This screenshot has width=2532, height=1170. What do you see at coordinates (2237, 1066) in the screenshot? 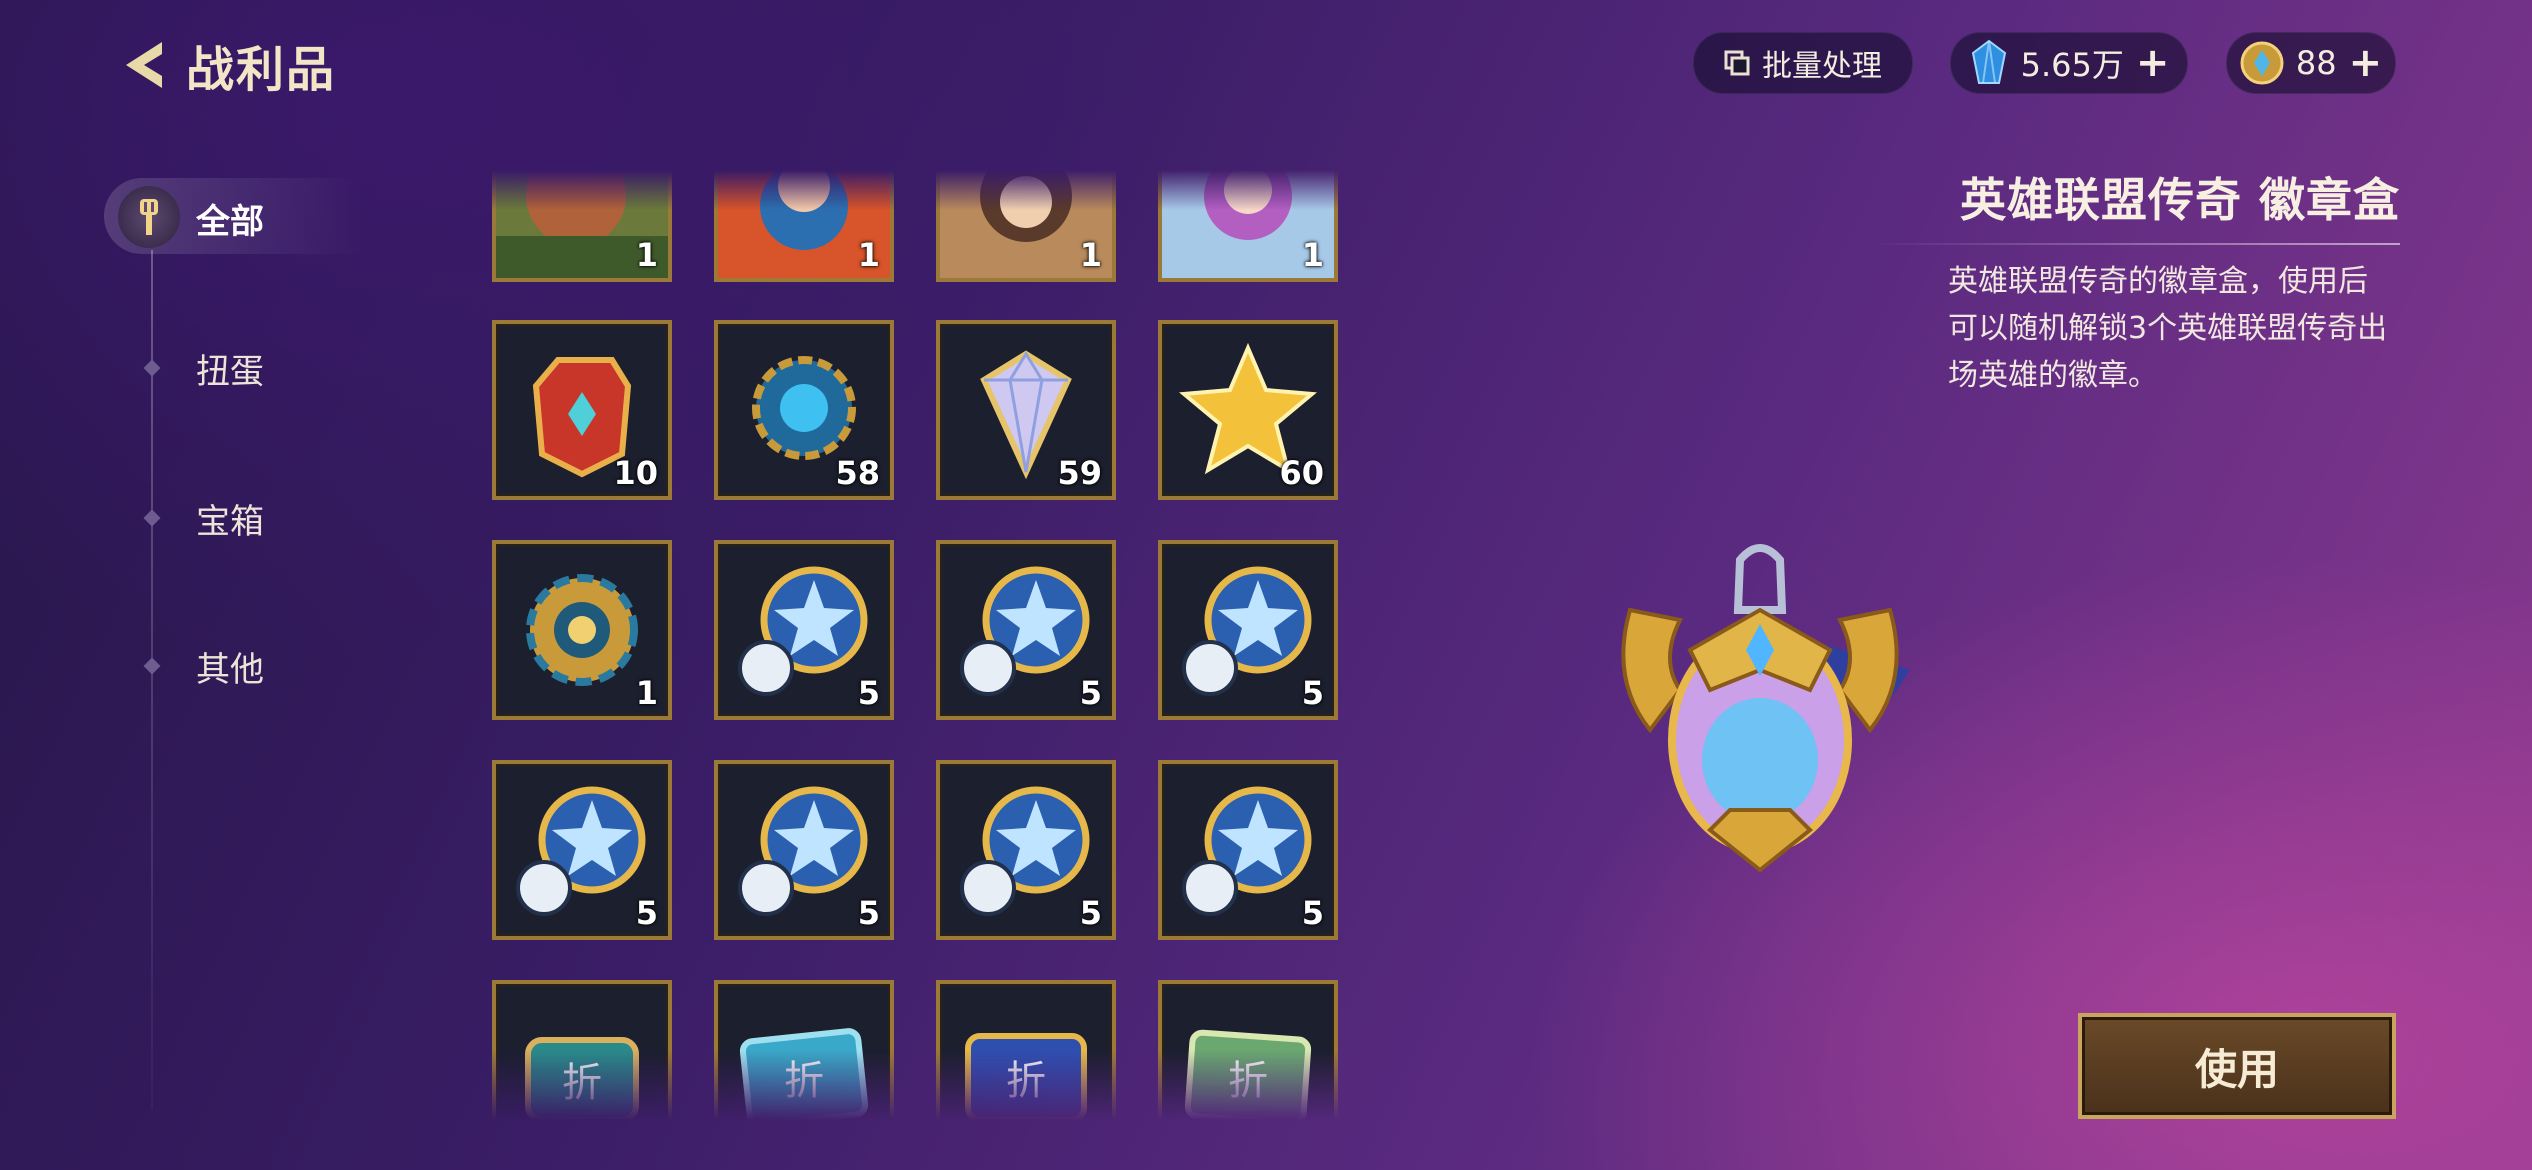
I see `use-button: 使用` at bounding box center [2237, 1066].